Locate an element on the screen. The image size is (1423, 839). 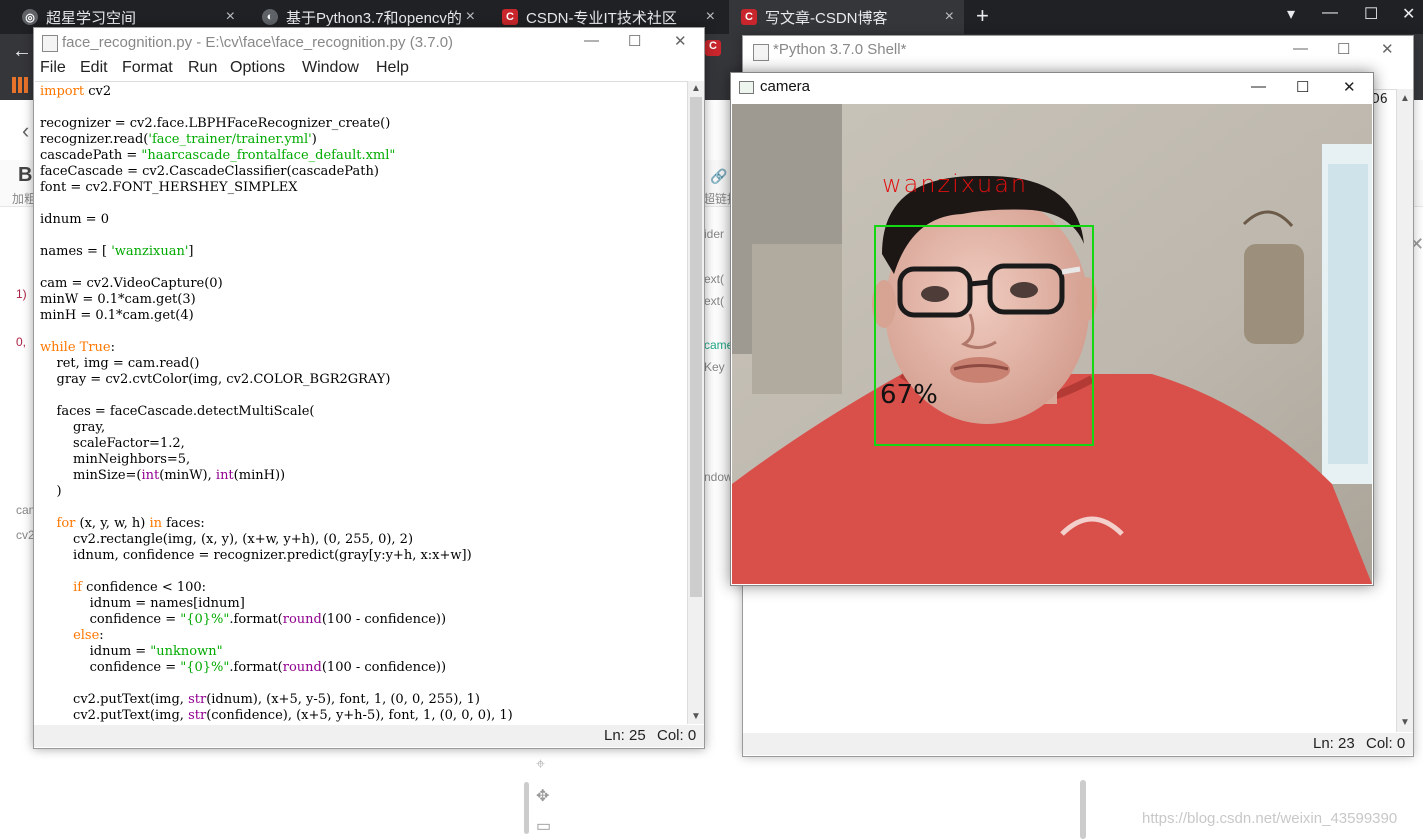
editor-menu-bar: File Edit Format Run Options Window Help is located at coordinates (369, 69).